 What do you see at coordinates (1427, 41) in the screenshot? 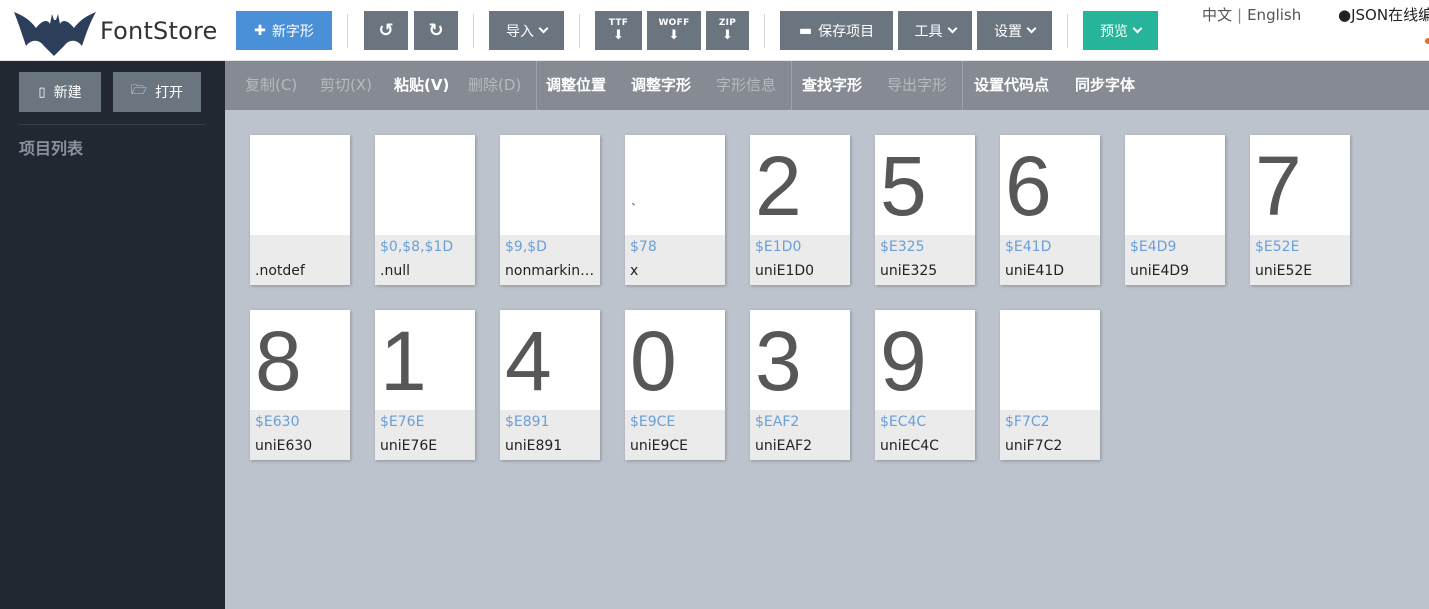
I see `notification-dot` at bounding box center [1427, 41].